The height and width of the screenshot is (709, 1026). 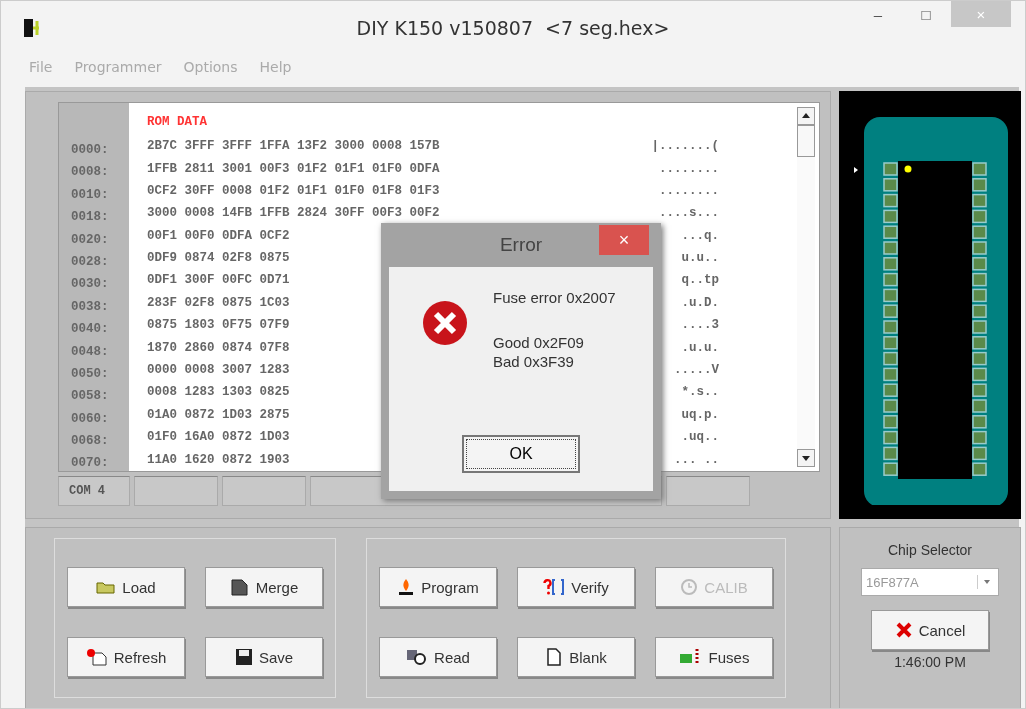 What do you see at coordinates (218, 438) in the screenshot?
I see `hex-data: 01F0 16A0 0872 1D03` at bounding box center [218, 438].